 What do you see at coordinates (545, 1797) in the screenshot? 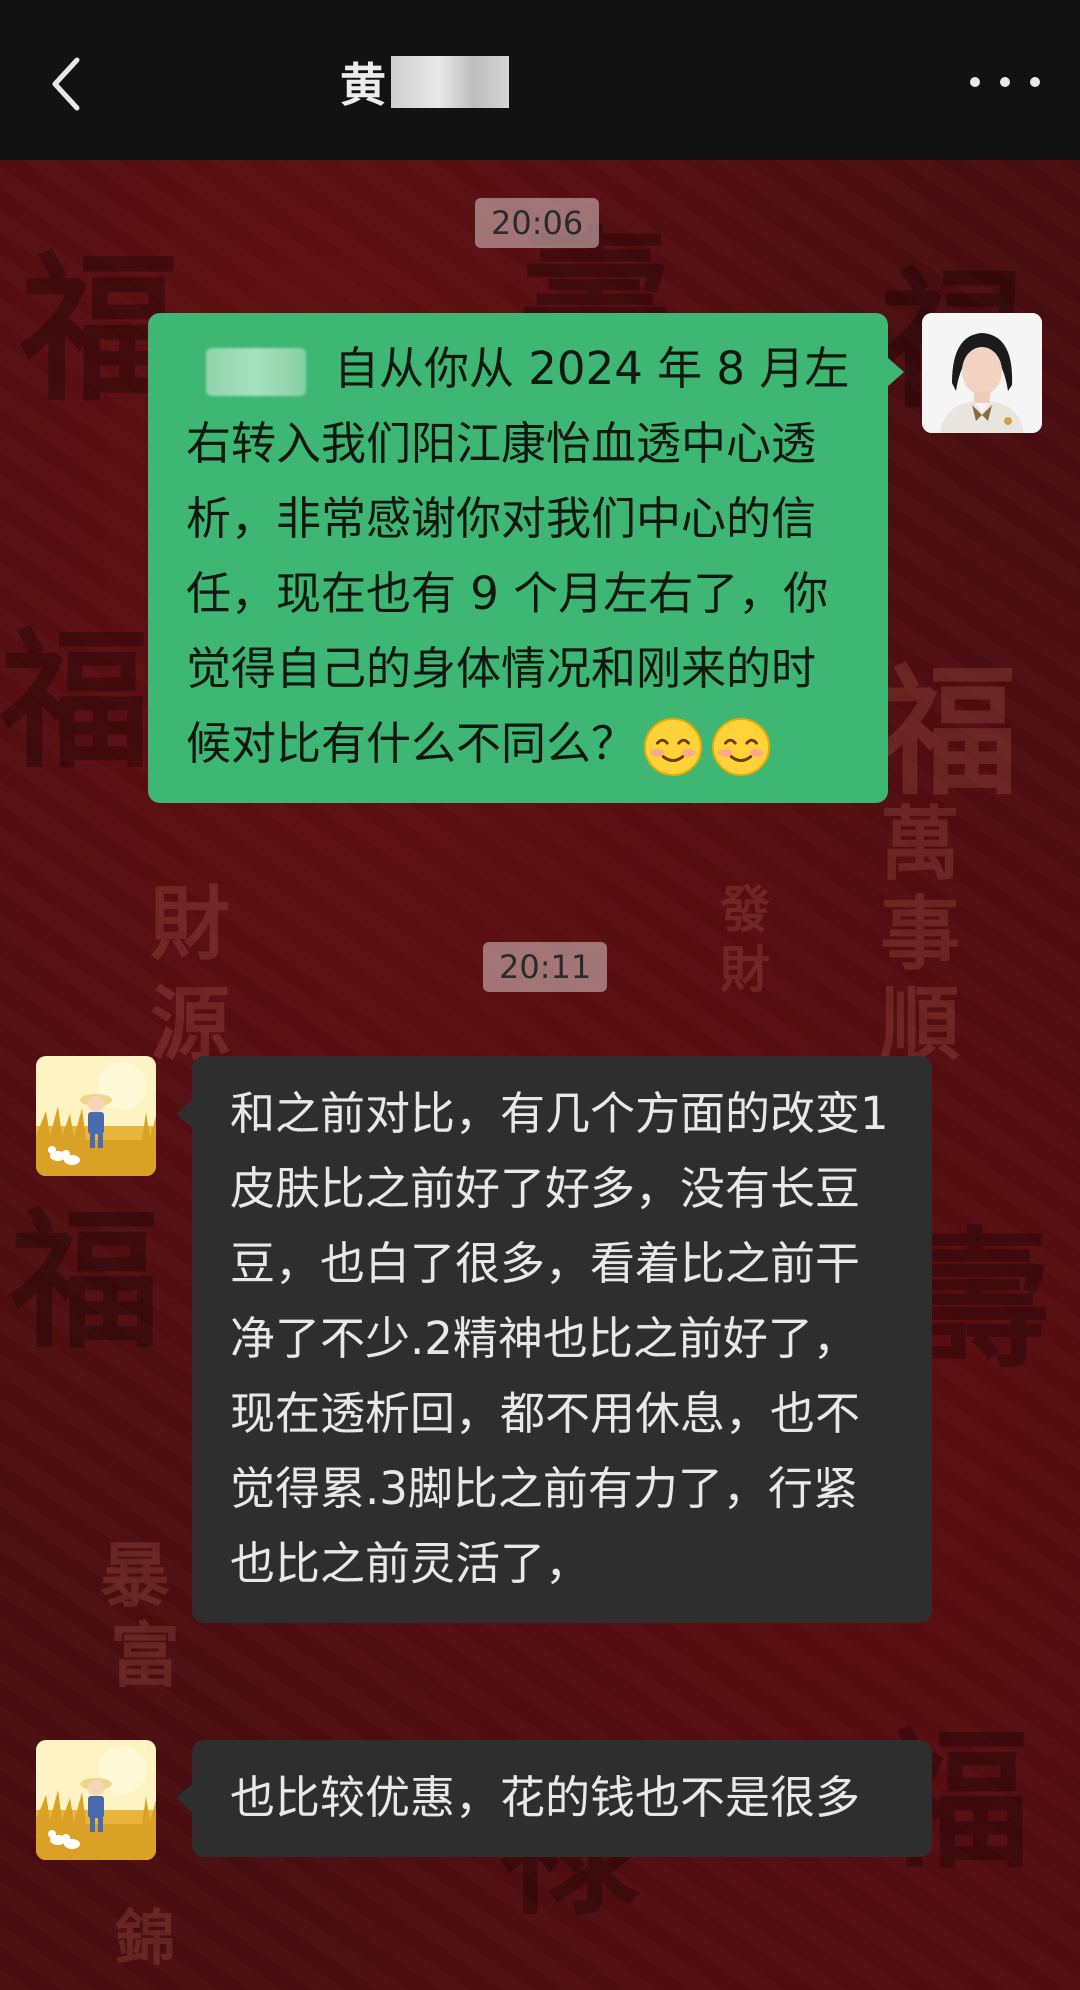
I see `message-text: 也比较优惠，花的钱也不是很多` at bounding box center [545, 1797].